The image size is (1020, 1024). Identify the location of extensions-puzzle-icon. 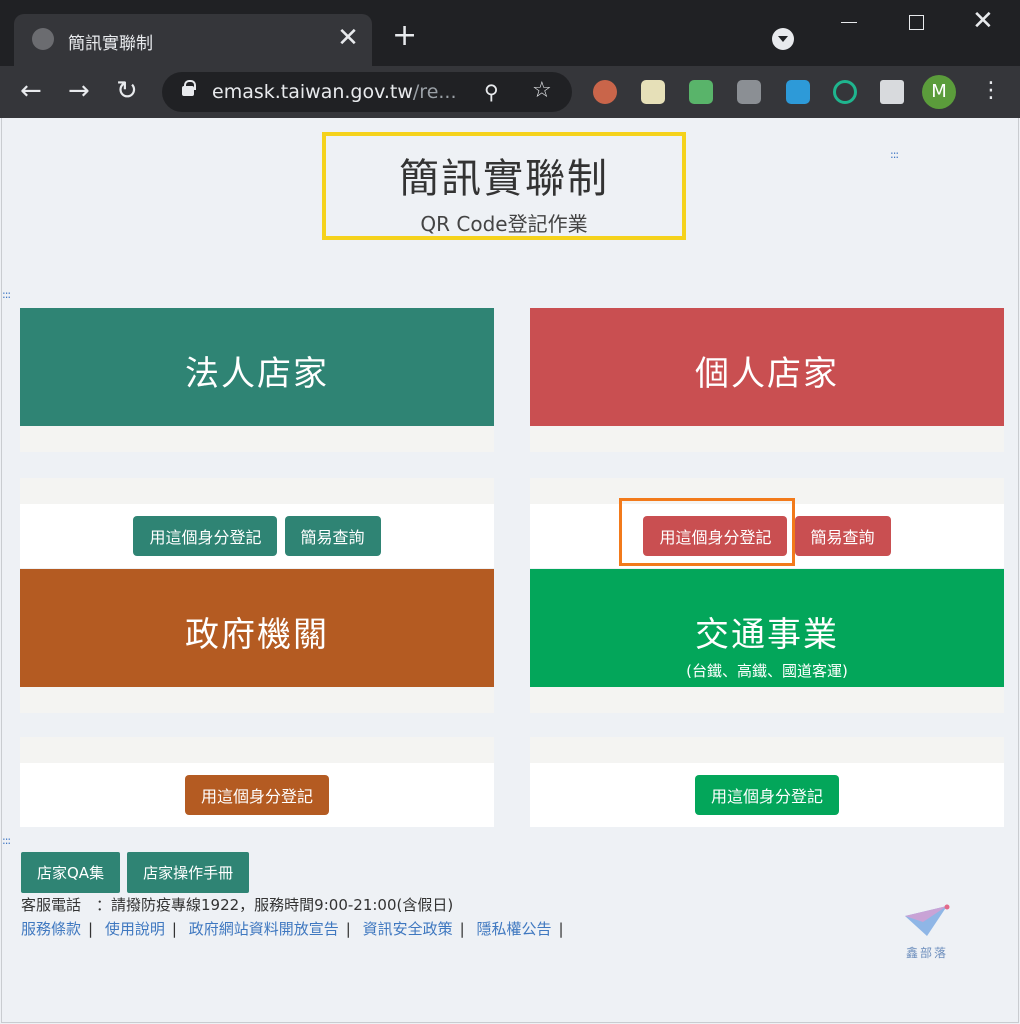
(892, 92).